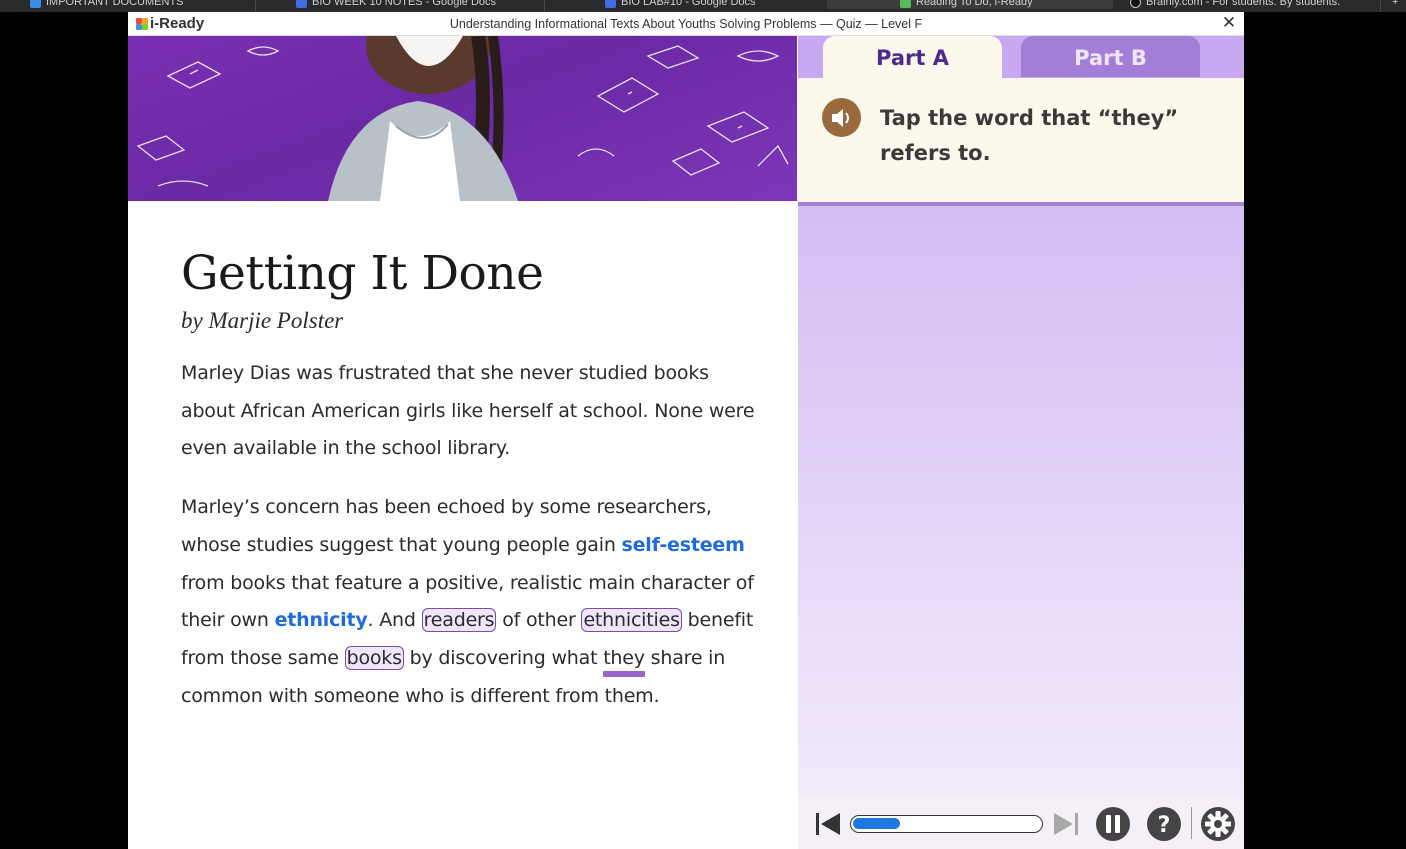 This screenshot has height=849, width=1406. What do you see at coordinates (905, 4) in the screenshot?
I see `iready-icon` at bounding box center [905, 4].